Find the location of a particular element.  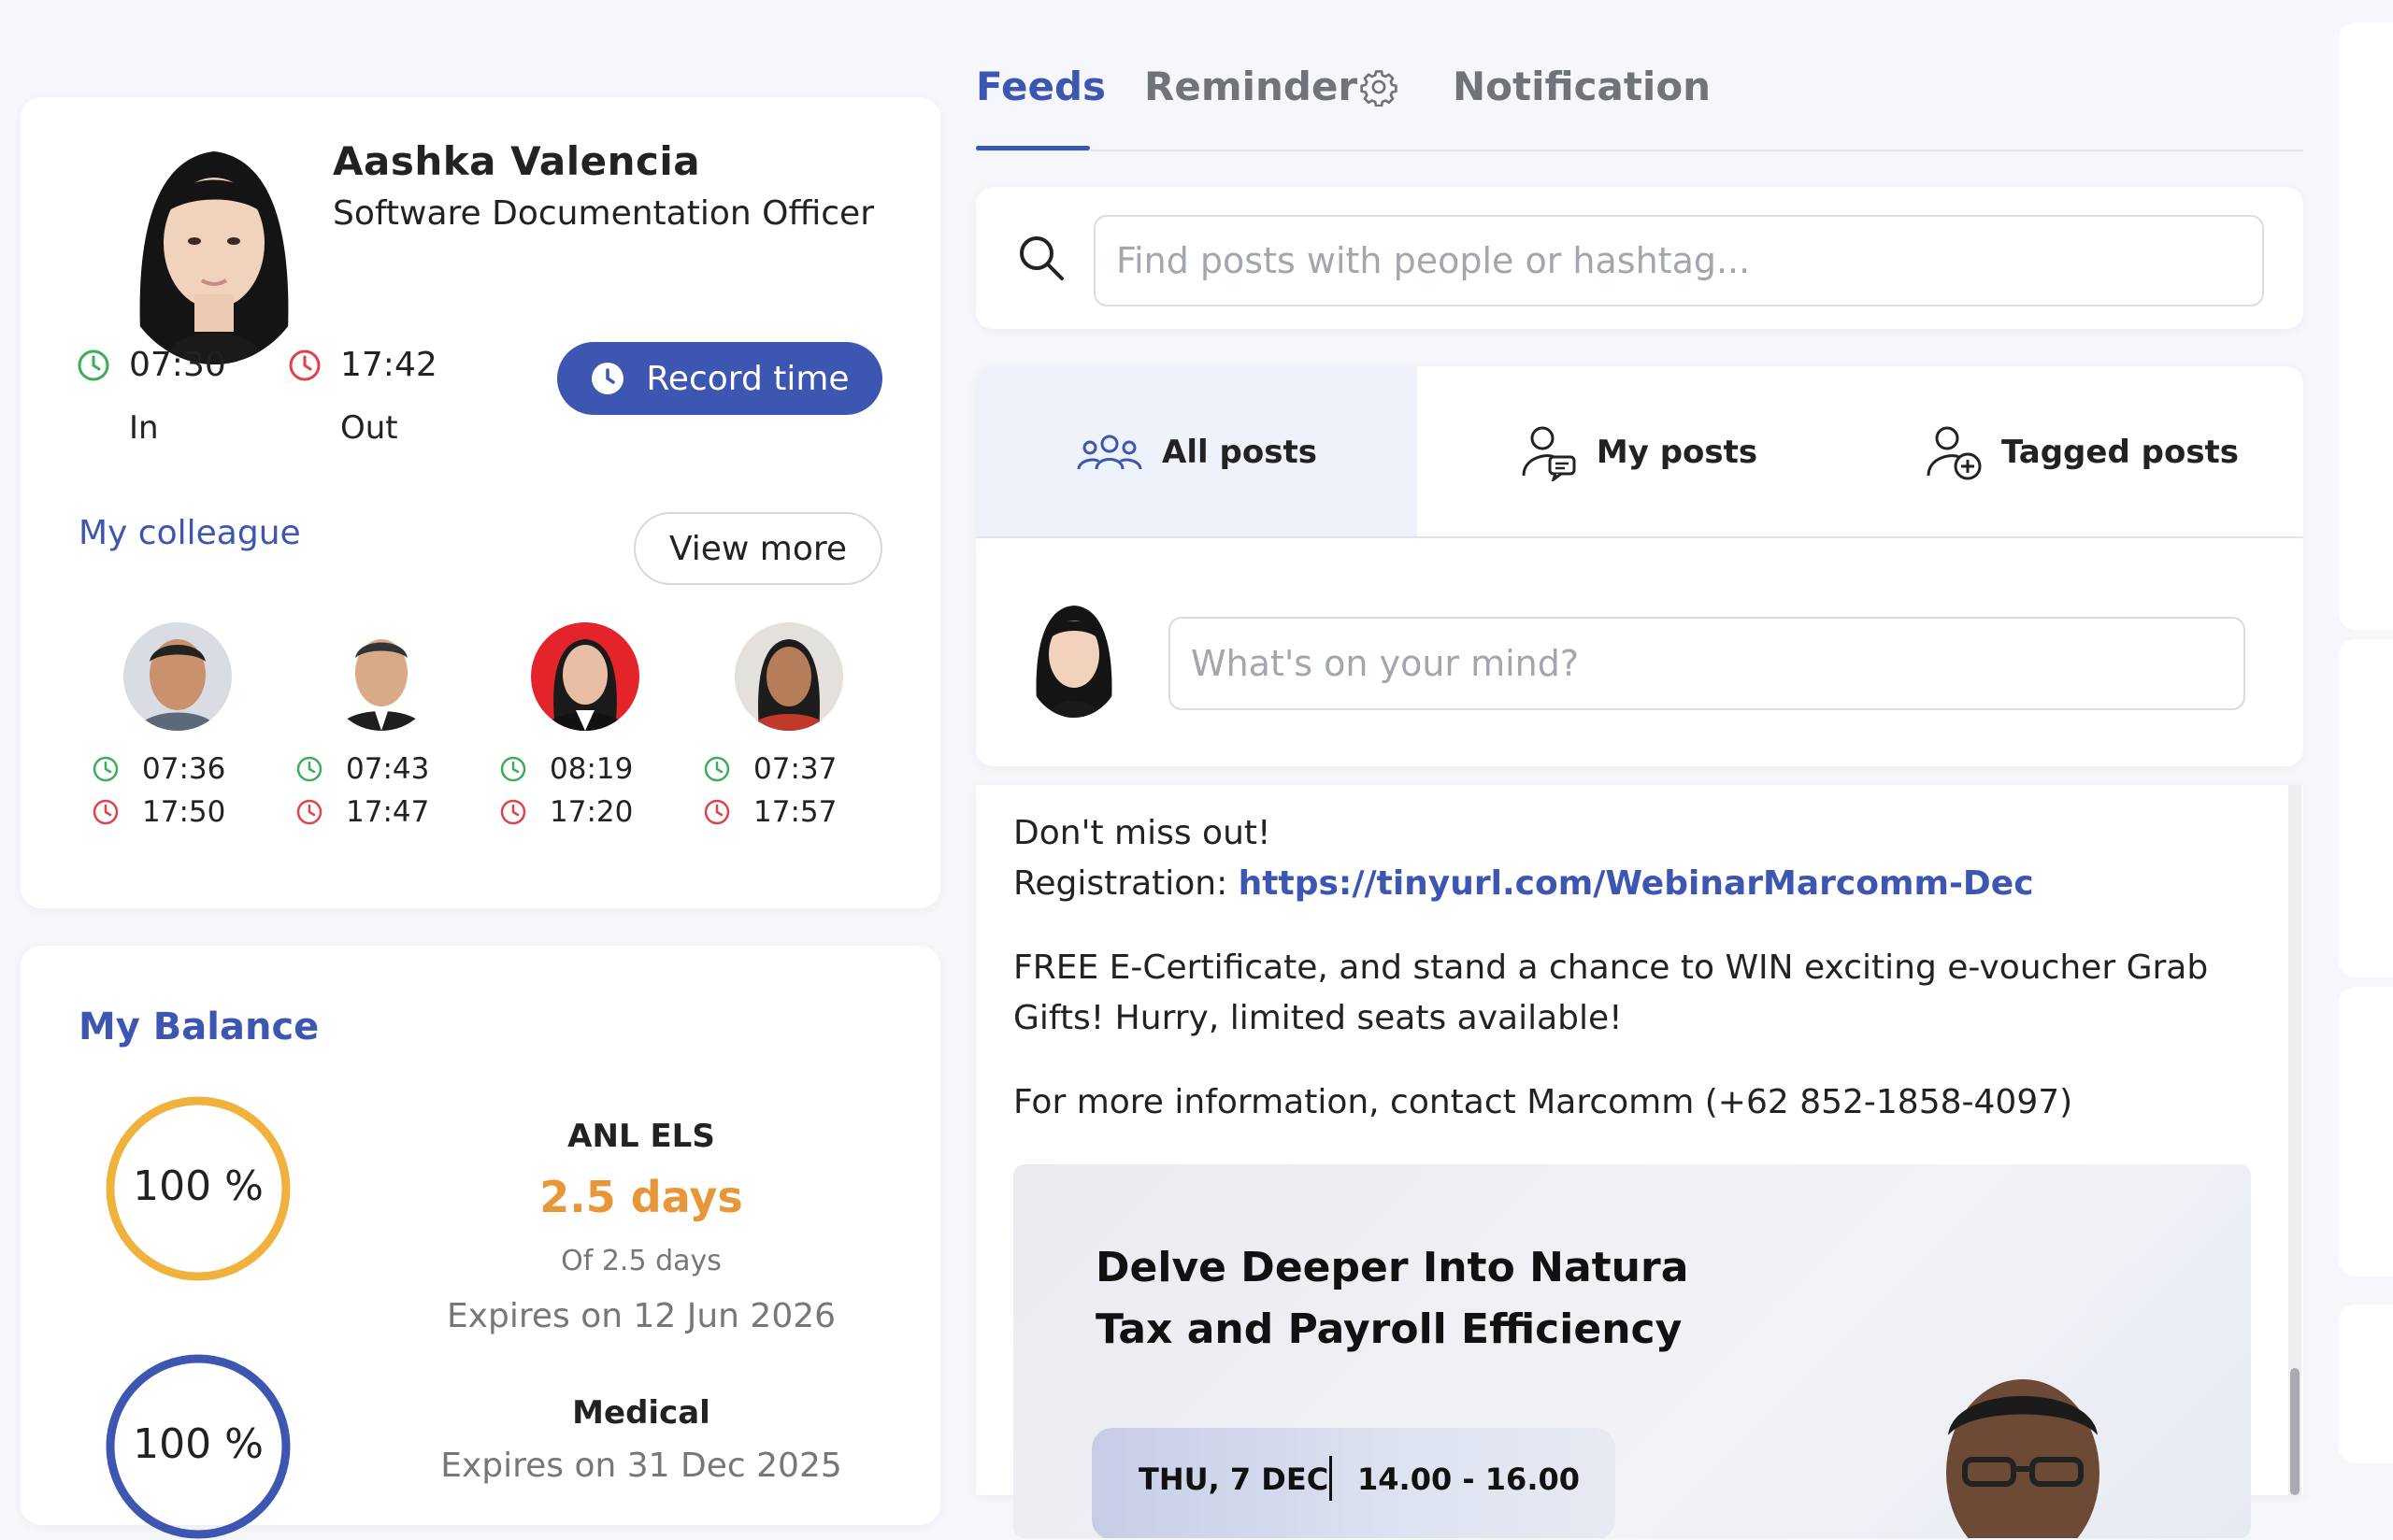

user-message-icon is located at coordinates (1549, 453).